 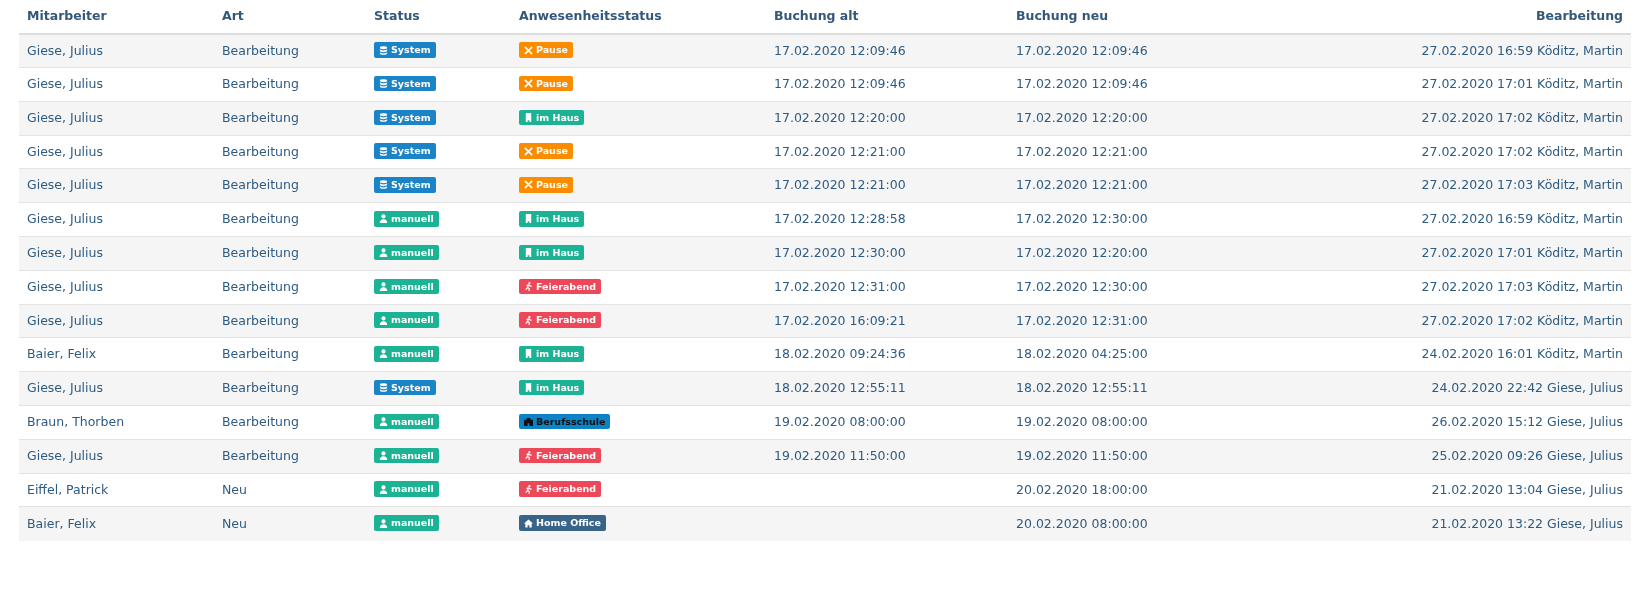 I want to click on column-header: Buchung neu, so click(x=1158, y=18).